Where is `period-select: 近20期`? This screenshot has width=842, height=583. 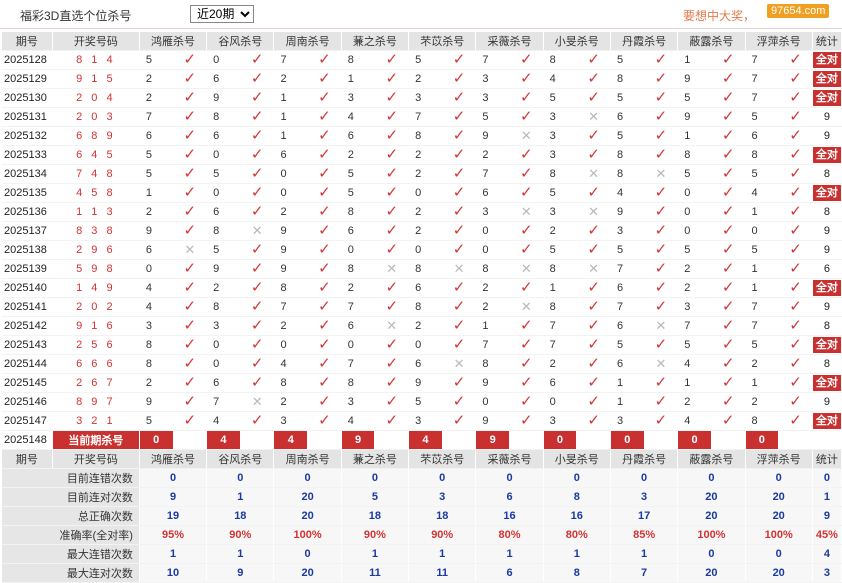
period-select: 近20期 is located at coordinates (222, 14).